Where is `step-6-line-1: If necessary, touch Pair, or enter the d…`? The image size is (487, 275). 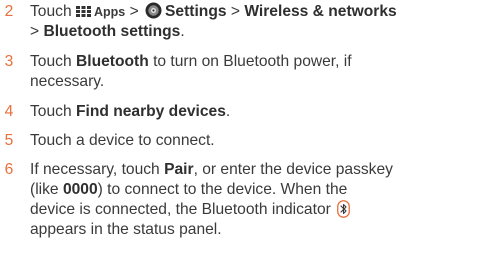 step-6-line-1: If necessary, touch Pair, or enter the d… is located at coordinates (257, 170).